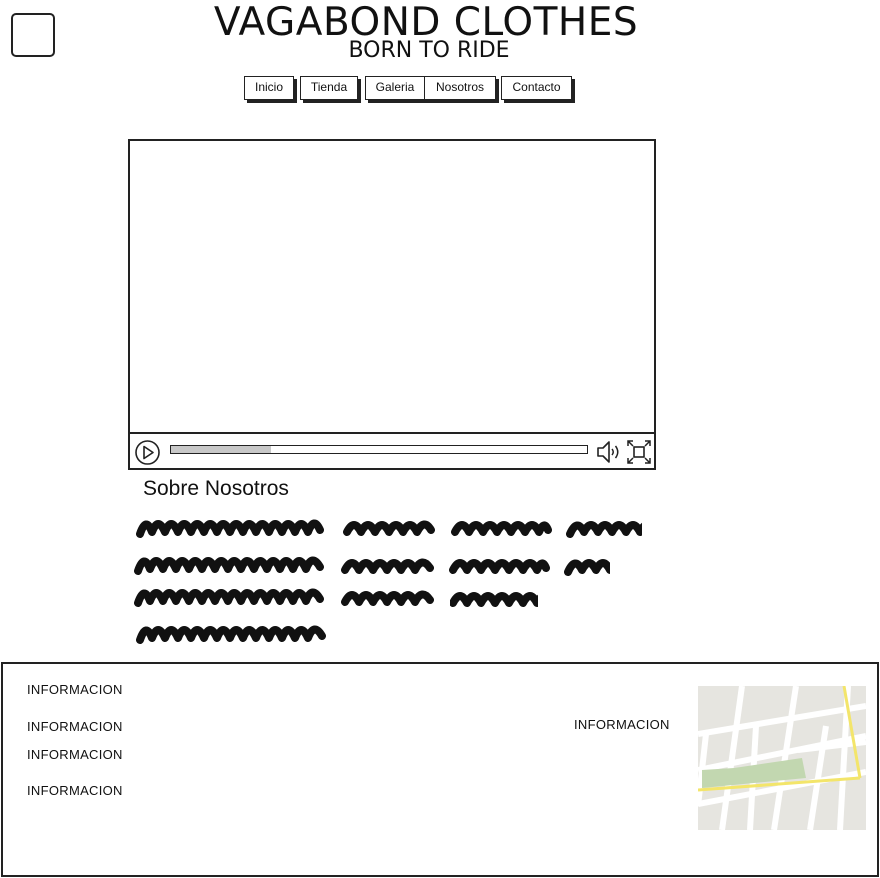 Image resolution: width=880 pixels, height=878 pixels. Describe the element at coordinates (75, 689) in the screenshot. I see `footer-info-1: INFORMACION` at that location.